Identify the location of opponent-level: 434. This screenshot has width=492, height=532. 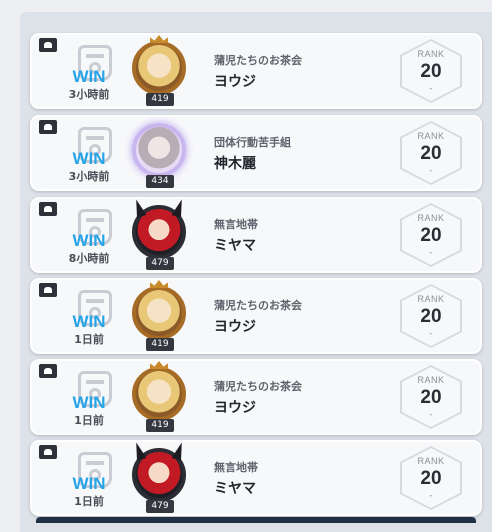
(160, 181).